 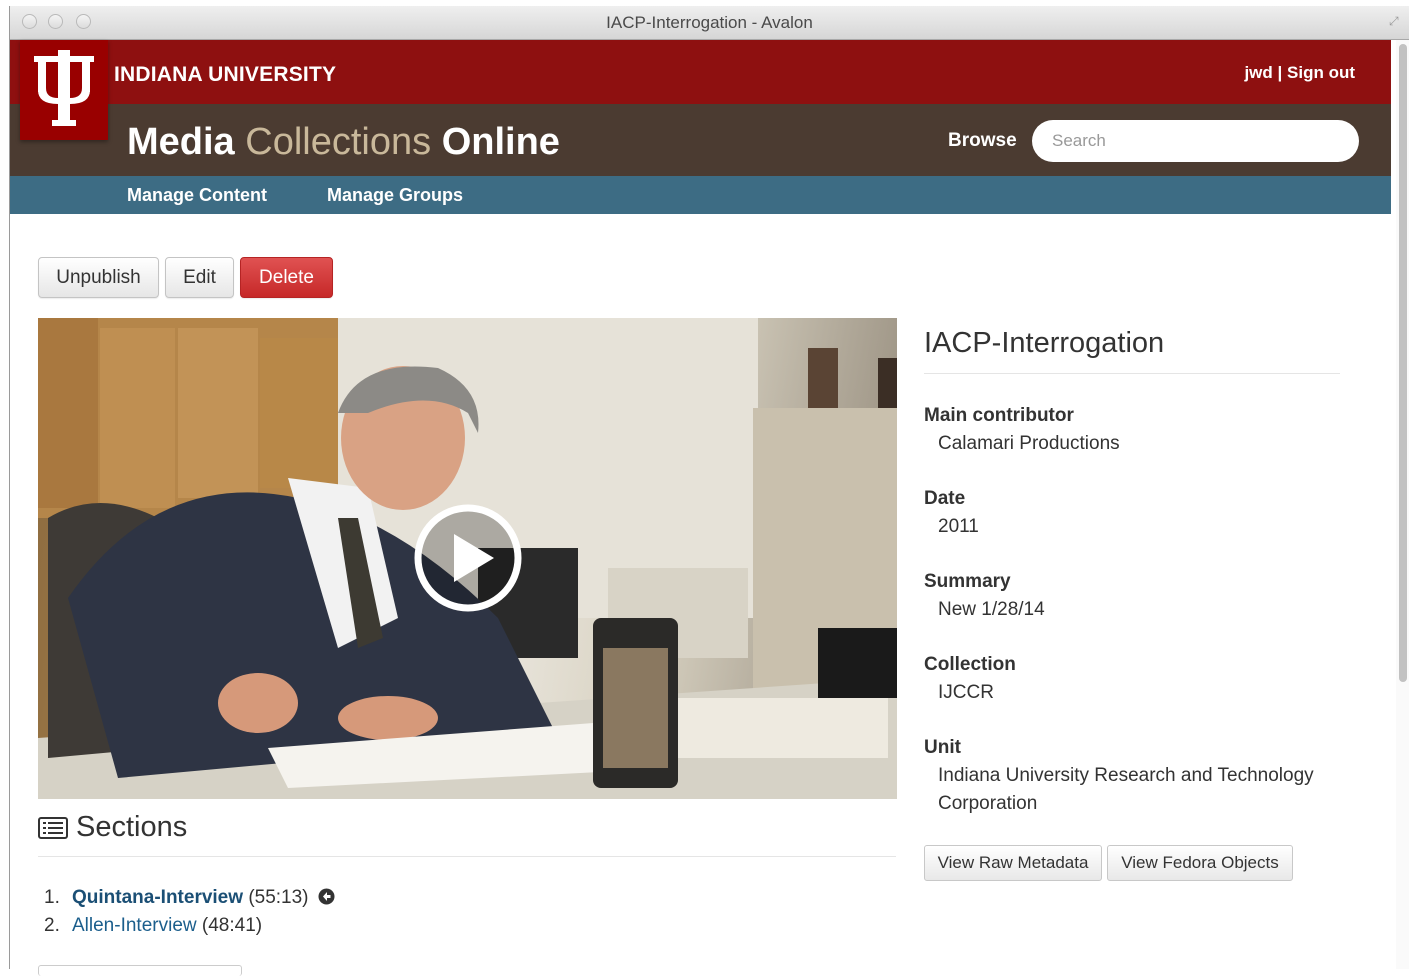 I want to click on iu-trident-logo, so click(x=64, y=90).